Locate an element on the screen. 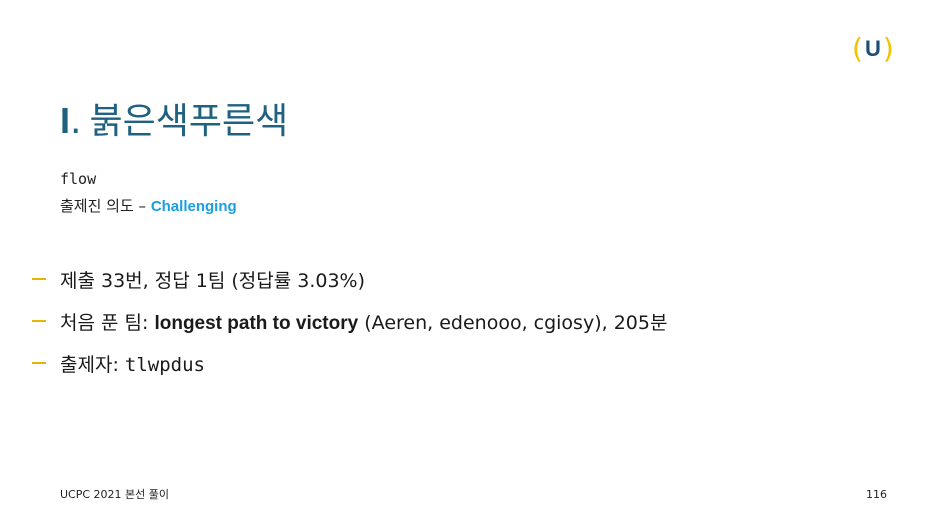 The image size is (945, 532). title-number: I is located at coordinates (65, 120).